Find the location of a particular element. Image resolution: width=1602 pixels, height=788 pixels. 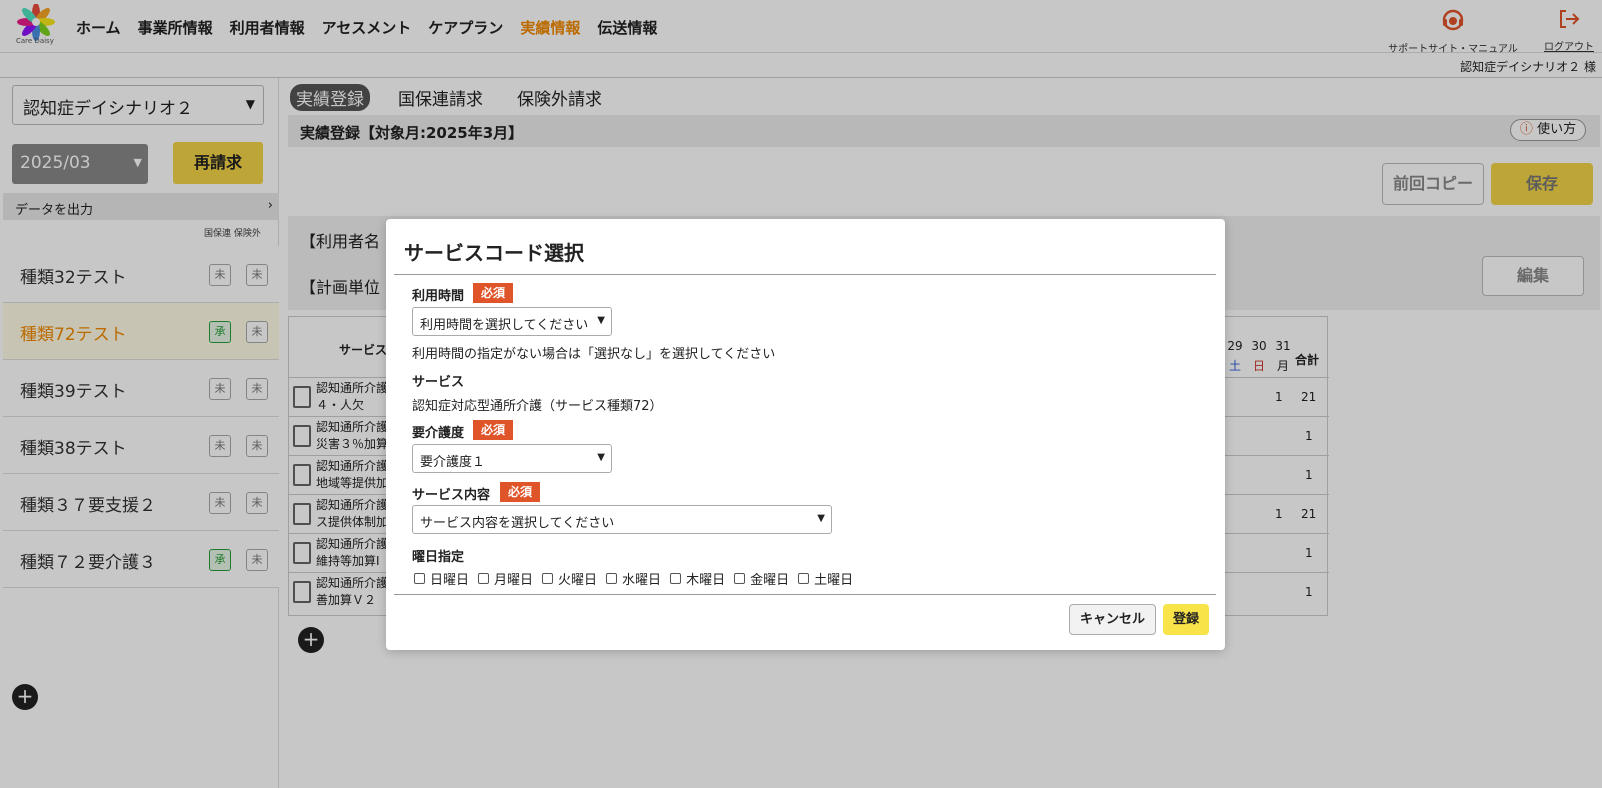

modal-title: サービスコード選択 is located at coordinates (494, 253).